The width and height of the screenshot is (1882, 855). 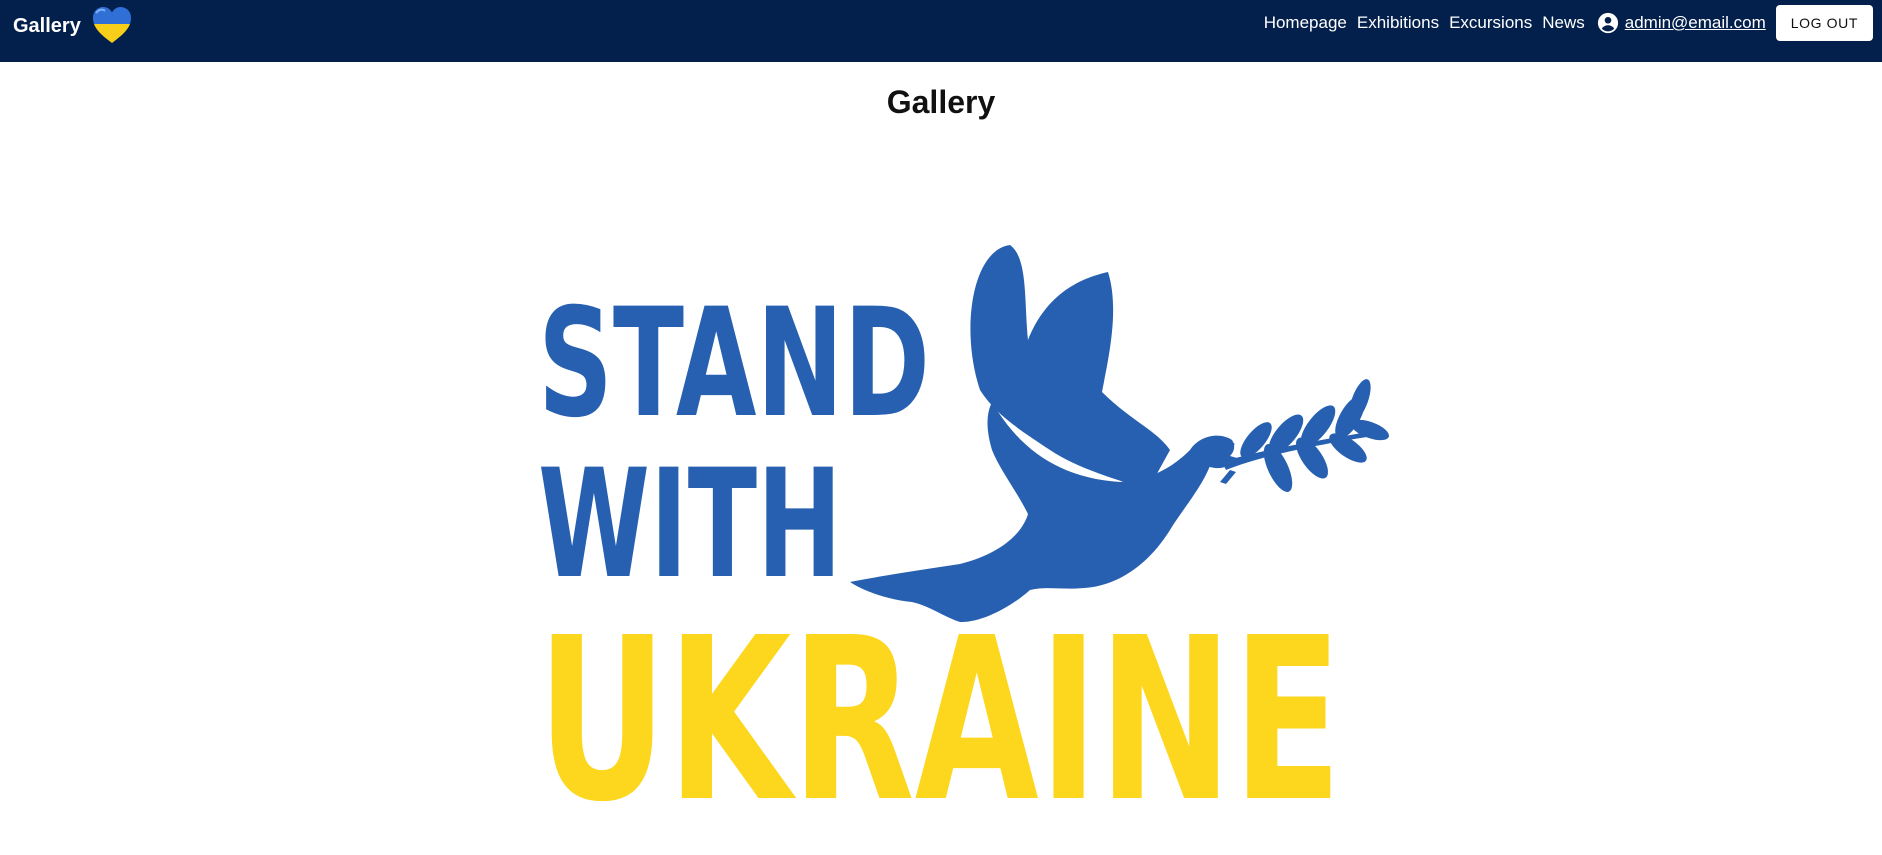 What do you see at coordinates (1695, 23) in the screenshot?
I see `user-email-link: admin@email.com` at bounding box center [1695, 23].